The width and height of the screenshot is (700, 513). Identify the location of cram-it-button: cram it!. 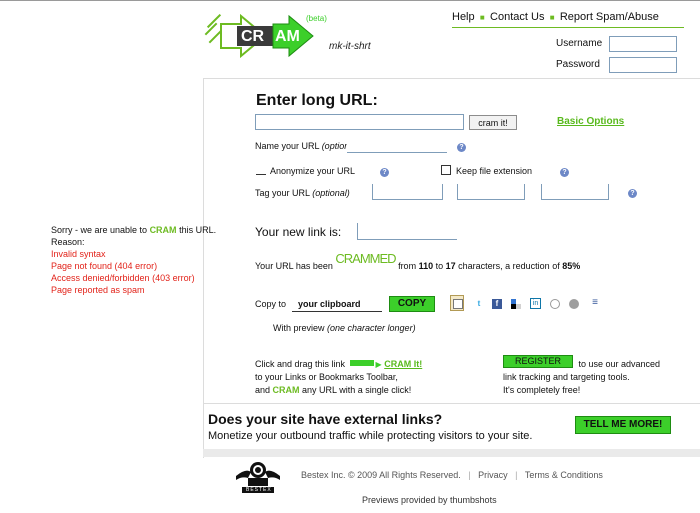
(493, 122).